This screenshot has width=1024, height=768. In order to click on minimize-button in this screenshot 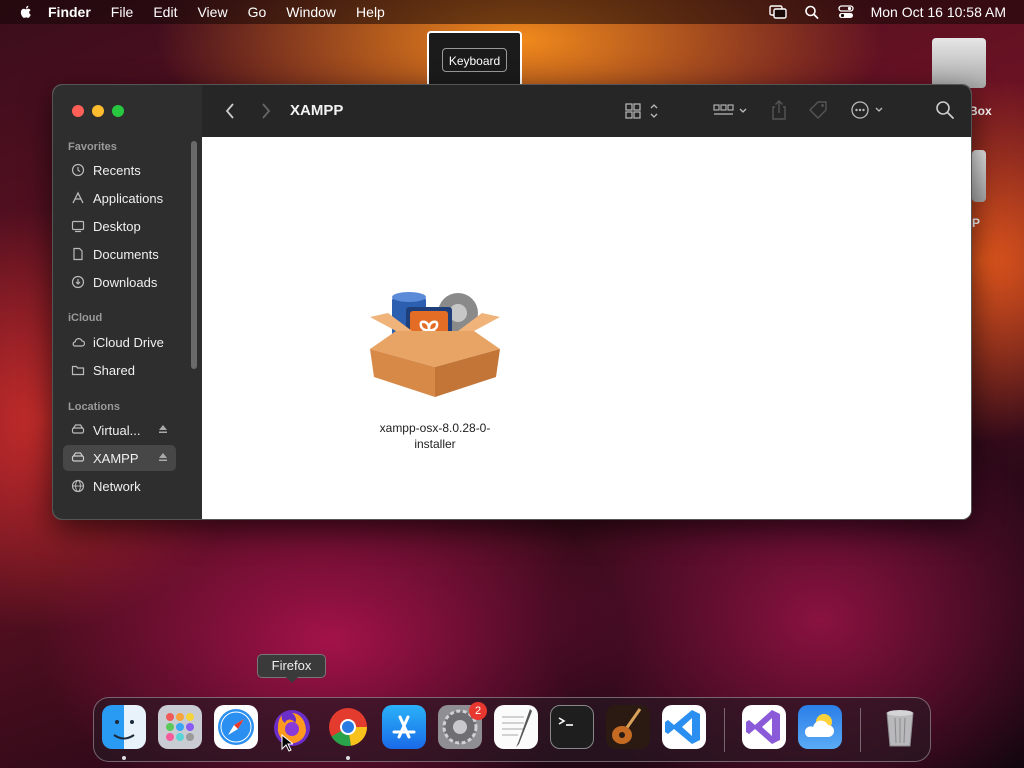, I will do `click(98, 111)`.